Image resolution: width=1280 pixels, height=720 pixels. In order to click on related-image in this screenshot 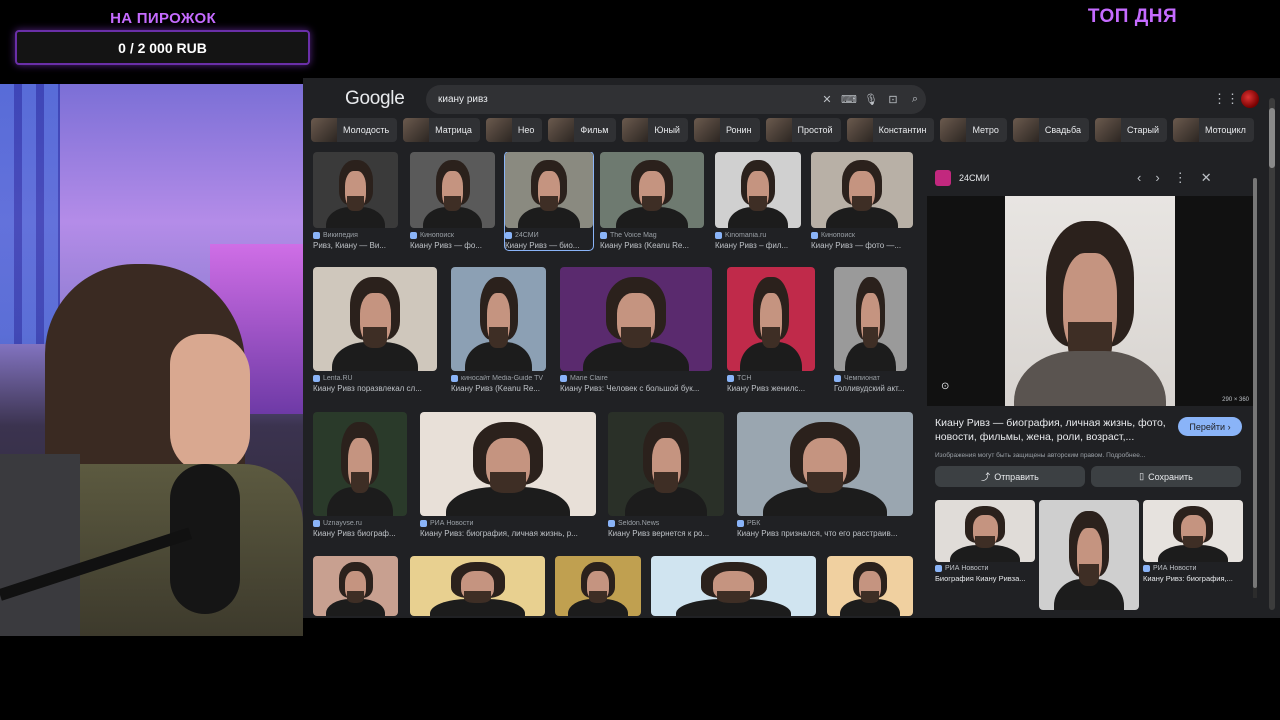, I will do `click(1089, 559)`.